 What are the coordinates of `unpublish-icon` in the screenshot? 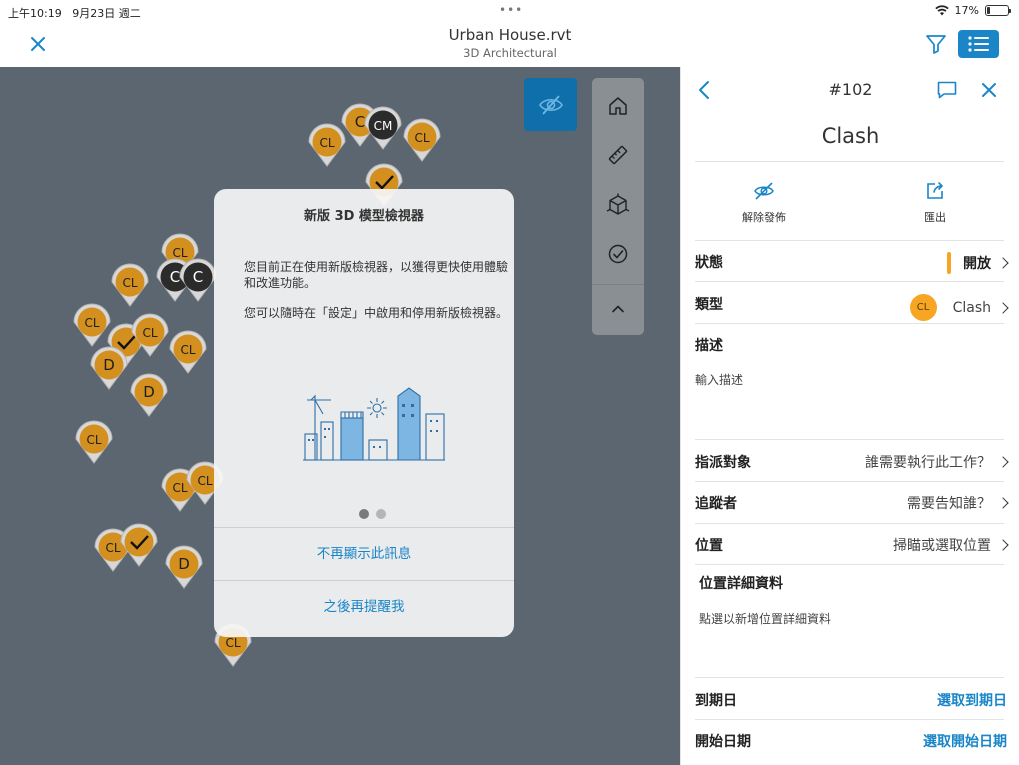 It's located at (764, 191).